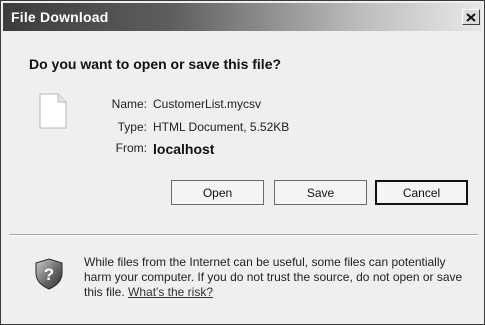  I want to click on document-icon, so click(53, 111).